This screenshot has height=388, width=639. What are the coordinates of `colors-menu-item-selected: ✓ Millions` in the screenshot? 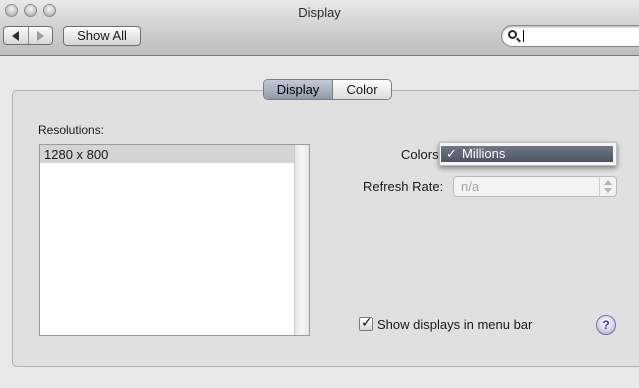 It's located at (527, 154).